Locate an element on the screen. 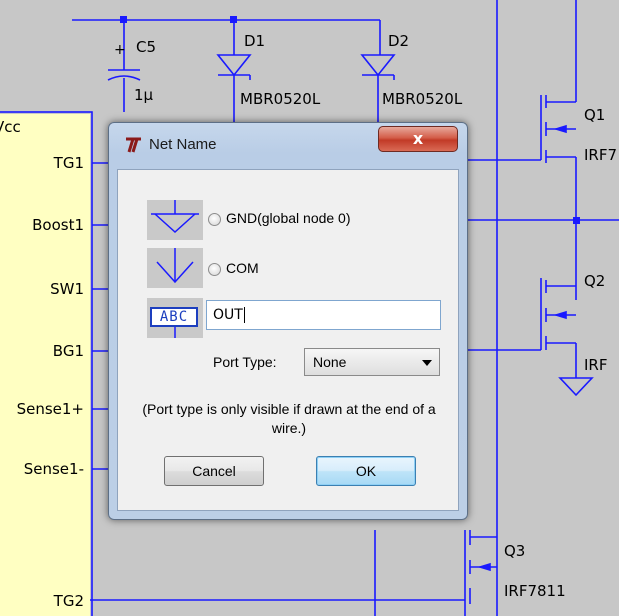  com-option-label: COM is located at coordinates (242, 268).